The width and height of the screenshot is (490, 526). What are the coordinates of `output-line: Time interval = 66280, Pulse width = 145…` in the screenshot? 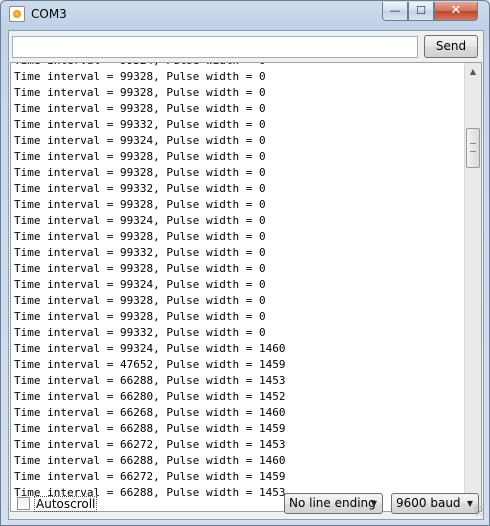 It's located at (150, 396).